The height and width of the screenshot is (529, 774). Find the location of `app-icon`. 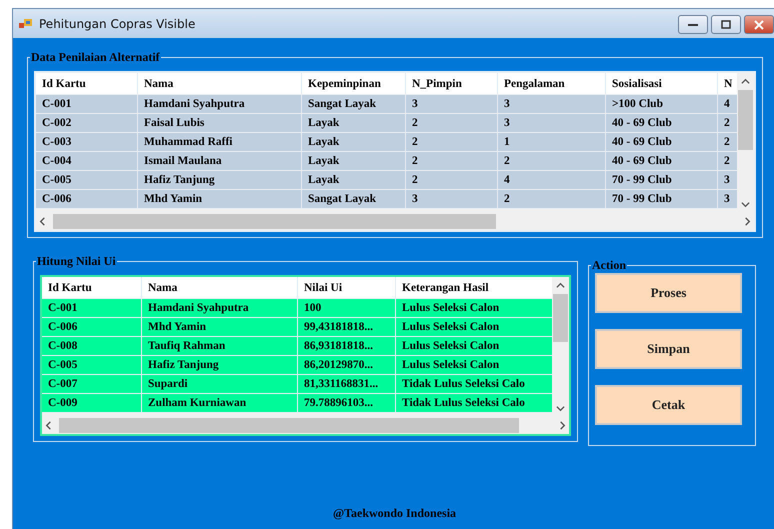

app-icon is located at coordinates (26, 24).